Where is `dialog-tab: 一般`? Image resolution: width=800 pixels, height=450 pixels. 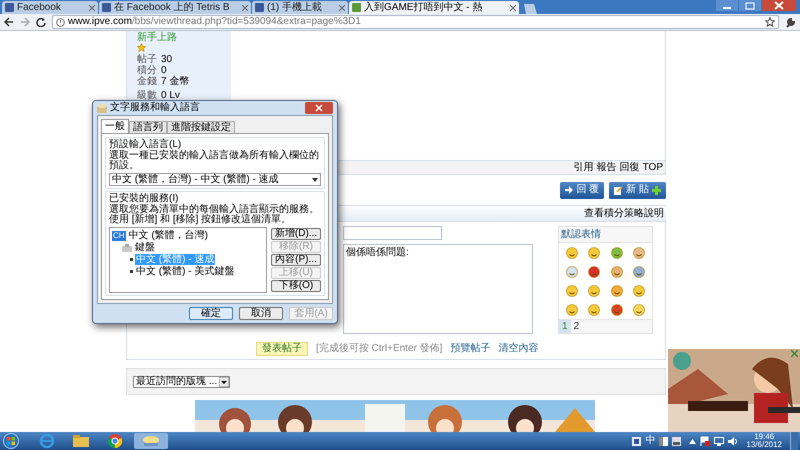 dialog-tab: 一般 is located at coordinates (115, 126).